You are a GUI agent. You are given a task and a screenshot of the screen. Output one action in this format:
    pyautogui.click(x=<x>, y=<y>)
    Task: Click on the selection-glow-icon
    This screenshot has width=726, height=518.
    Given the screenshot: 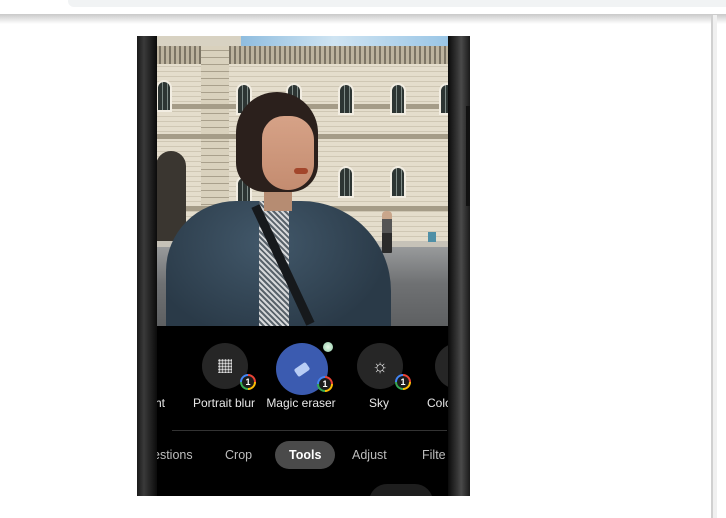 What is the action you would take?
    pyautogui.click(x=328, y=347)
    